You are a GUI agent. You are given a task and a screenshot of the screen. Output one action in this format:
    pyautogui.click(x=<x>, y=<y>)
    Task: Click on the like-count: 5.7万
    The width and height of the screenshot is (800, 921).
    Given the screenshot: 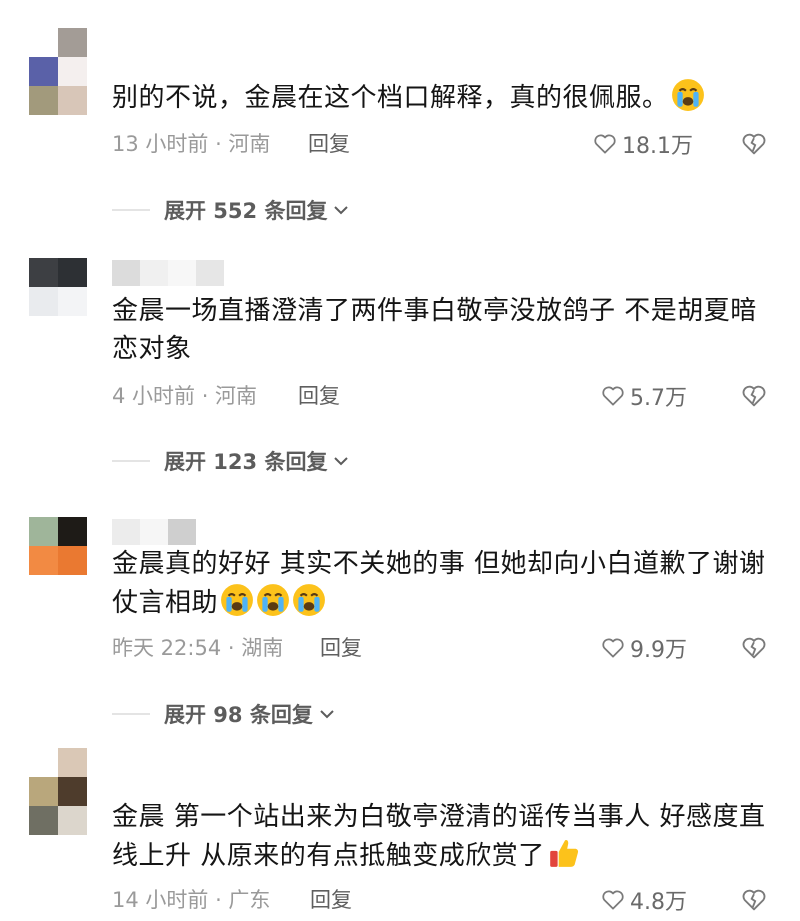 What is the action you would take?
    pyautogui.click(x=658, y=398)
    